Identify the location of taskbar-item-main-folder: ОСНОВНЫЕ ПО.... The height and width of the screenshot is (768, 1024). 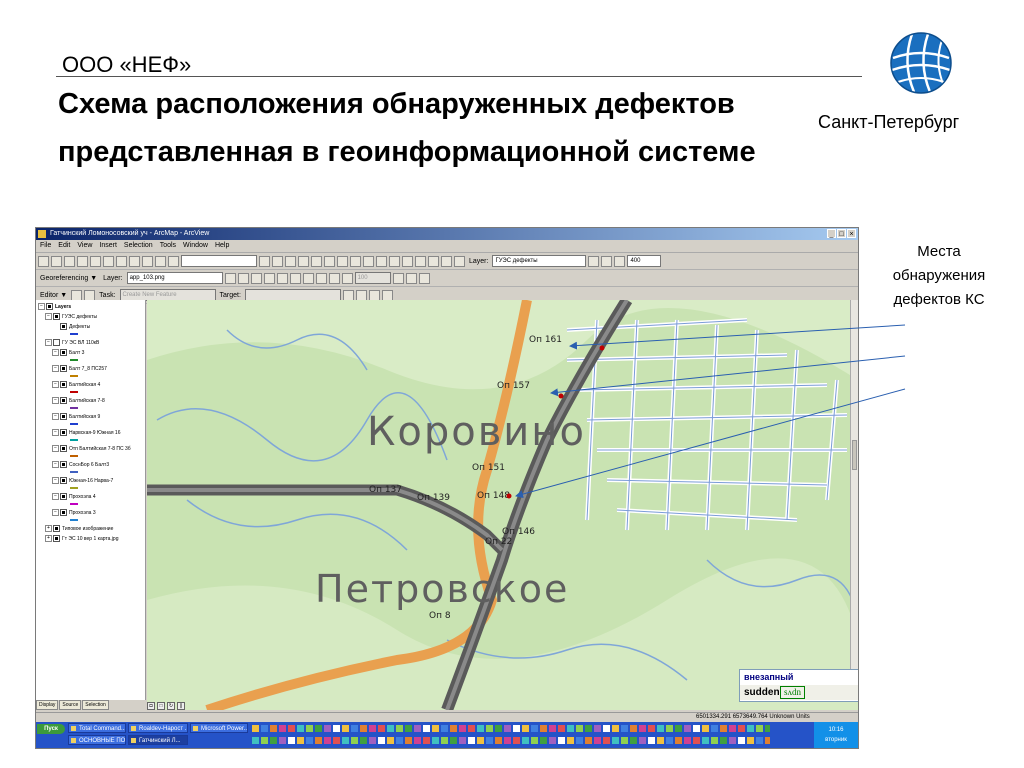
(97, 740).